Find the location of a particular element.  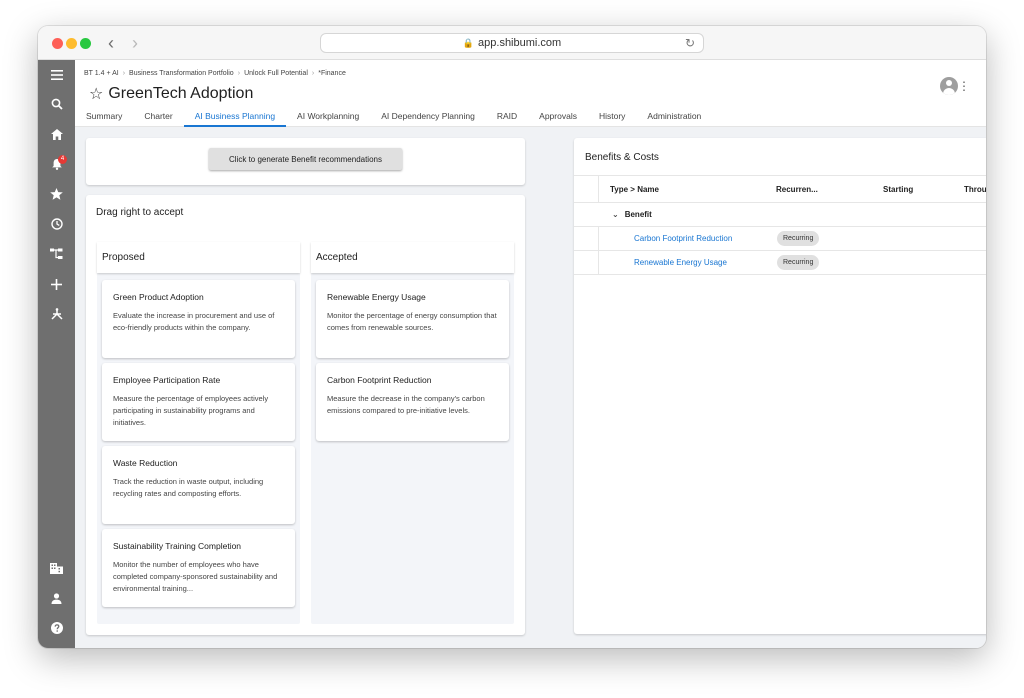

title-row: ☆ GreenTech Adoption is located at coordinates (171, 95).